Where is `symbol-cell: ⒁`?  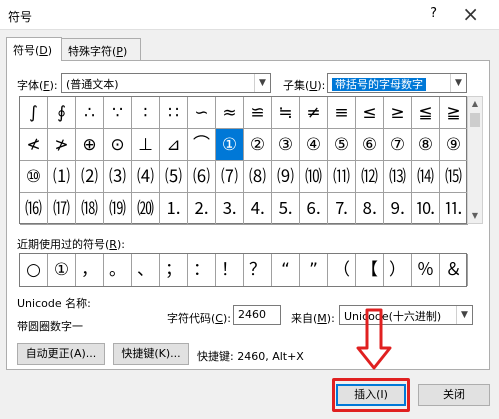 symbol-cell: ⒁ is located at coordinates (426, 177).